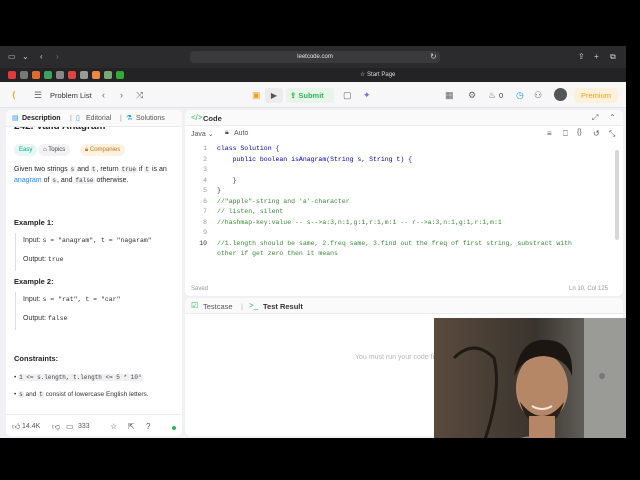 This screenshot has width=640, height=480. I want to click on solutions-icon: ⚗, so click(129, 118).